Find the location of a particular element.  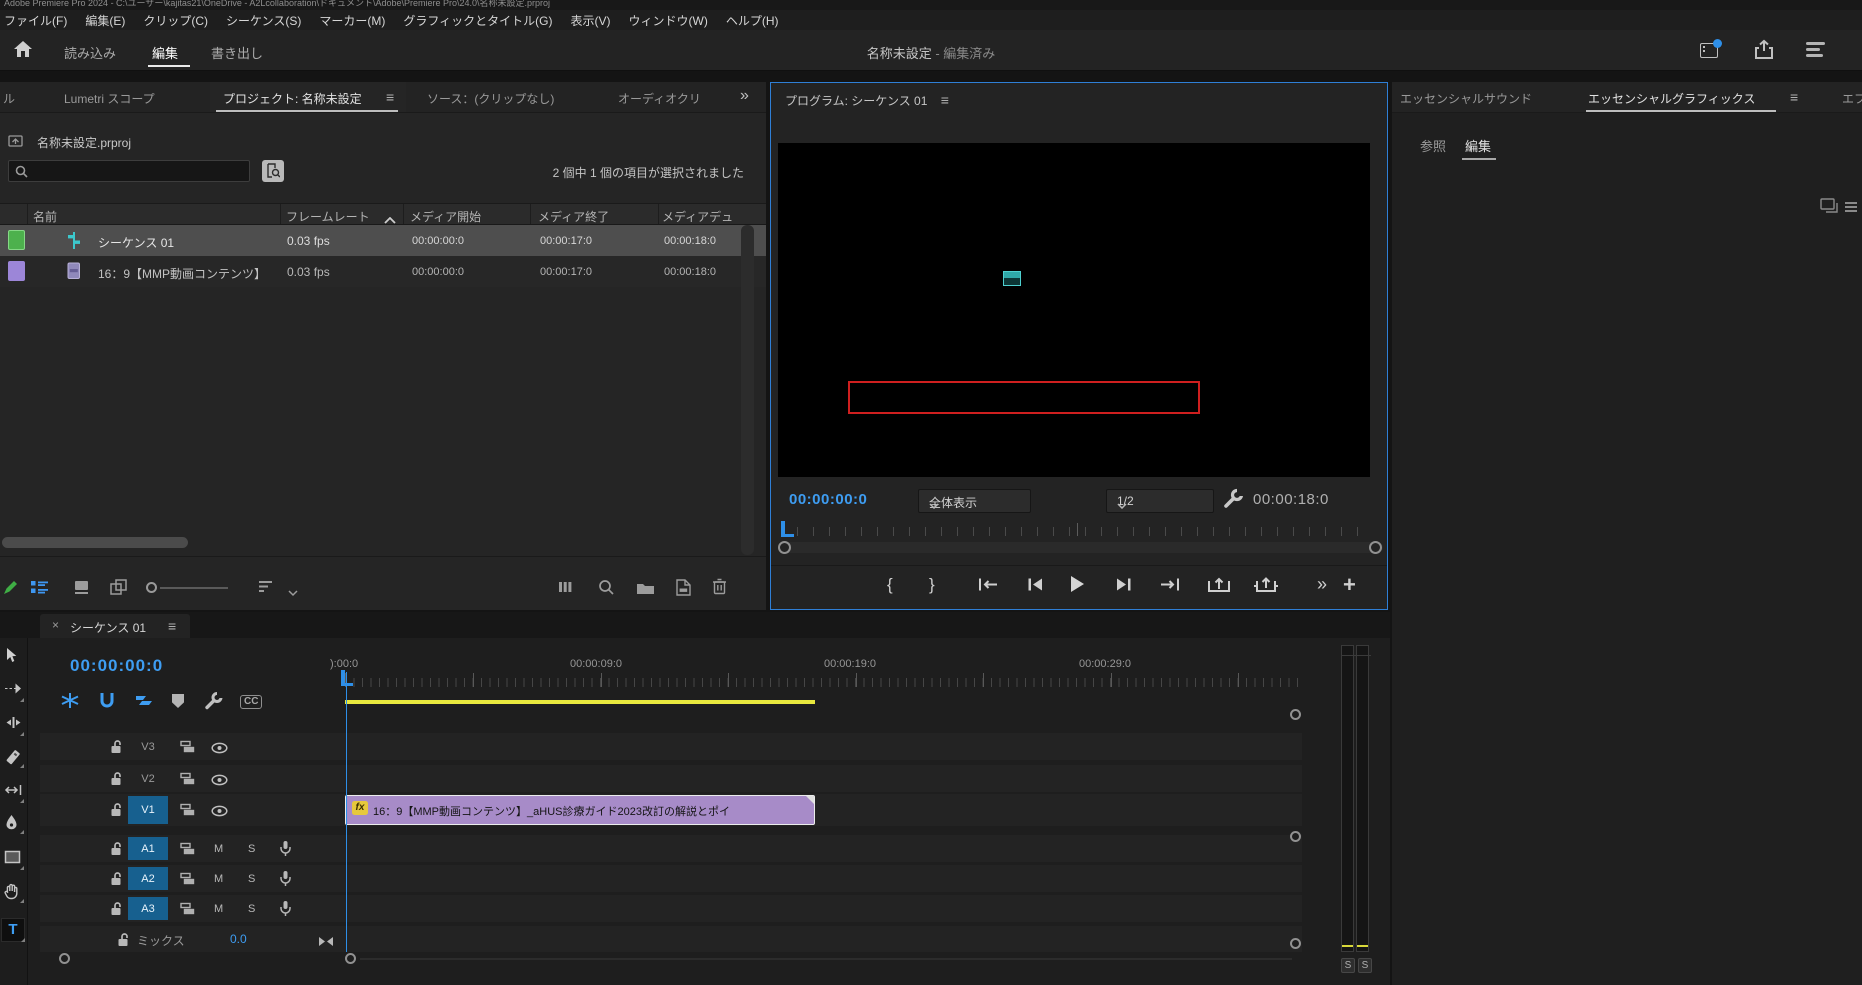

delete-button is located at coordinates (719, 589).